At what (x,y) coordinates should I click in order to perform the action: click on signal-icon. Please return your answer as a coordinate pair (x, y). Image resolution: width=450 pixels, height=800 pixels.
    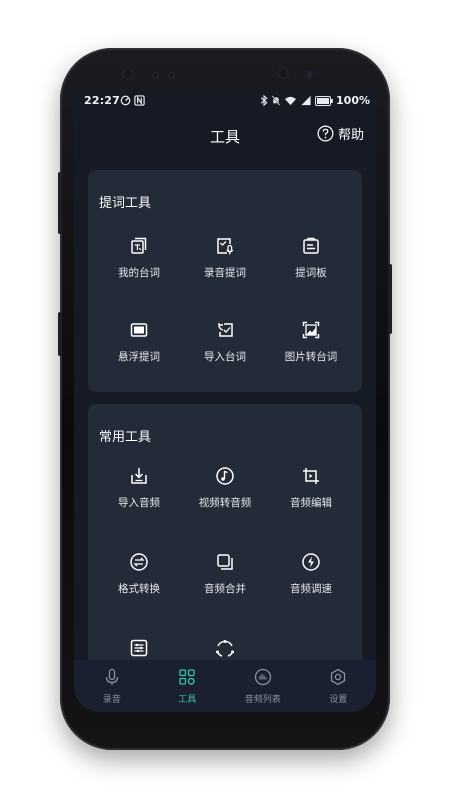
    Looking at the image, I should click on (306, 100).